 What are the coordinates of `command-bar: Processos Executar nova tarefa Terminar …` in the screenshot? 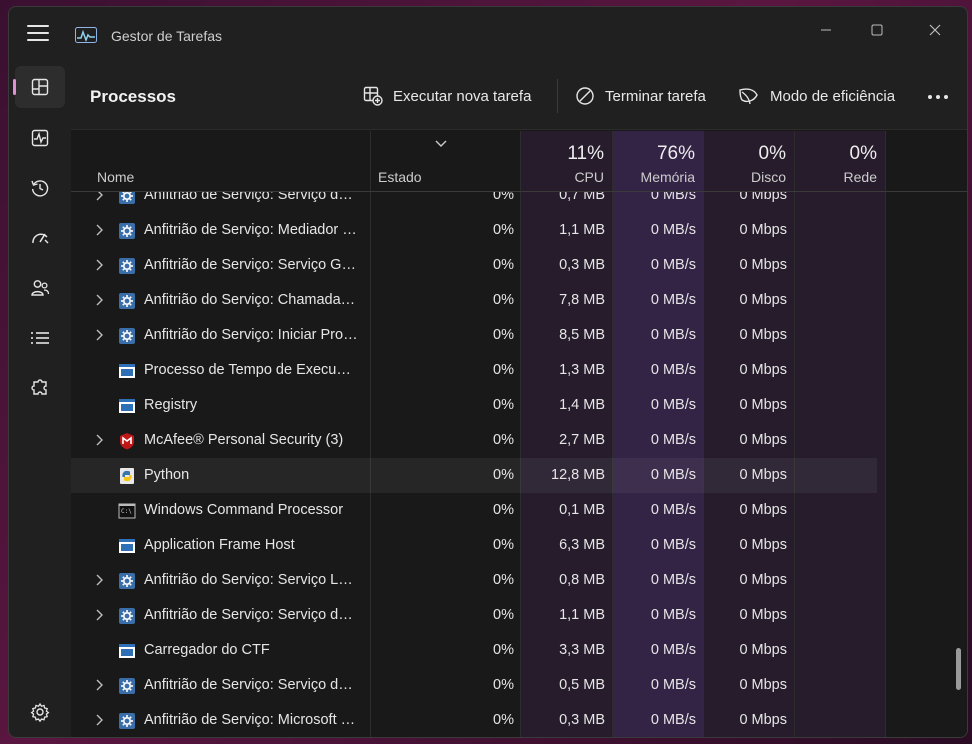 It's located at (519, 94).